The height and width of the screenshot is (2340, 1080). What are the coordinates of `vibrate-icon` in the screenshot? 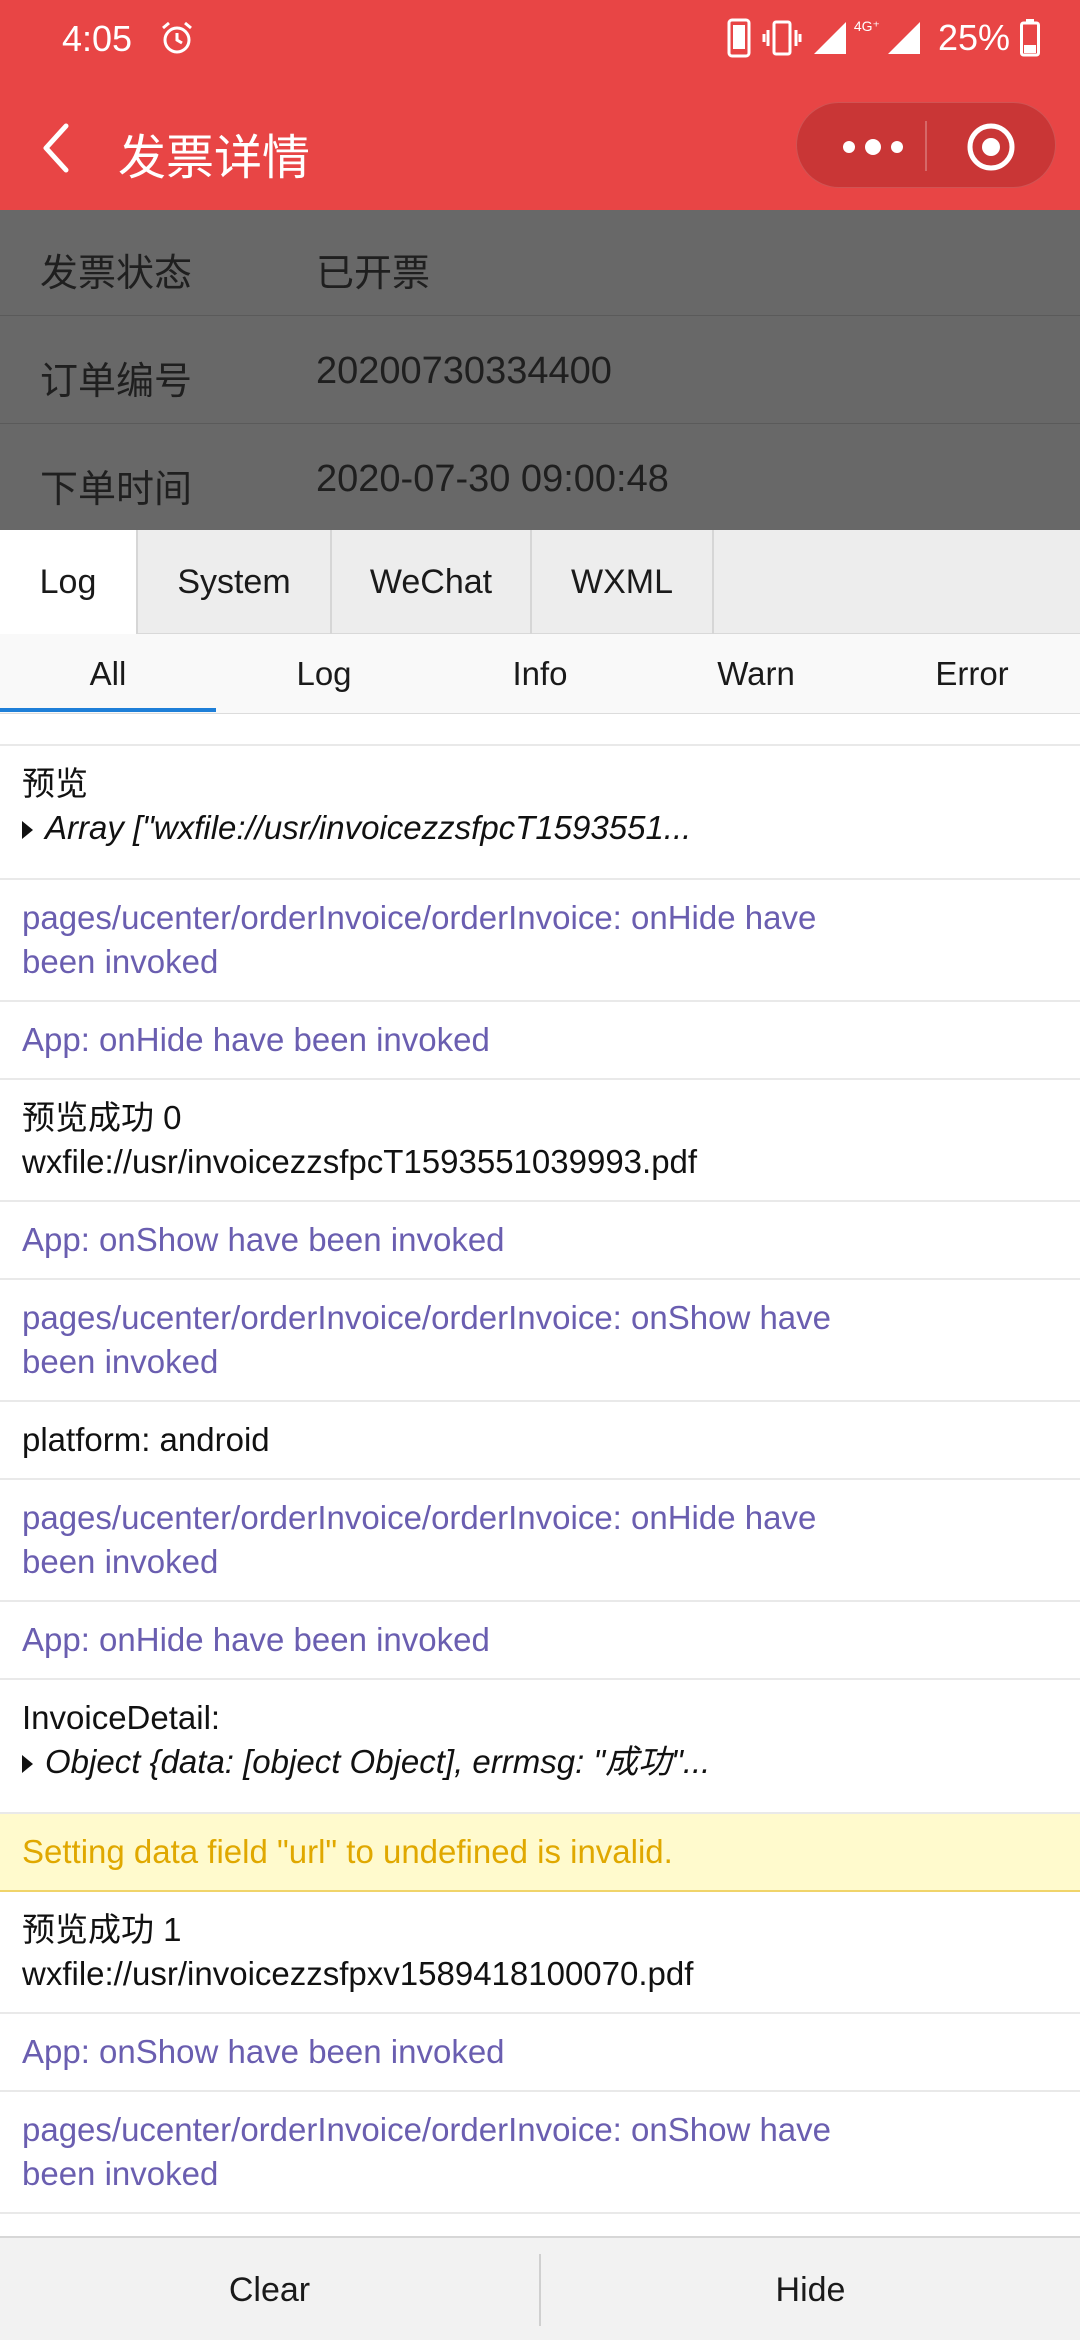 It's located at (782, 38).